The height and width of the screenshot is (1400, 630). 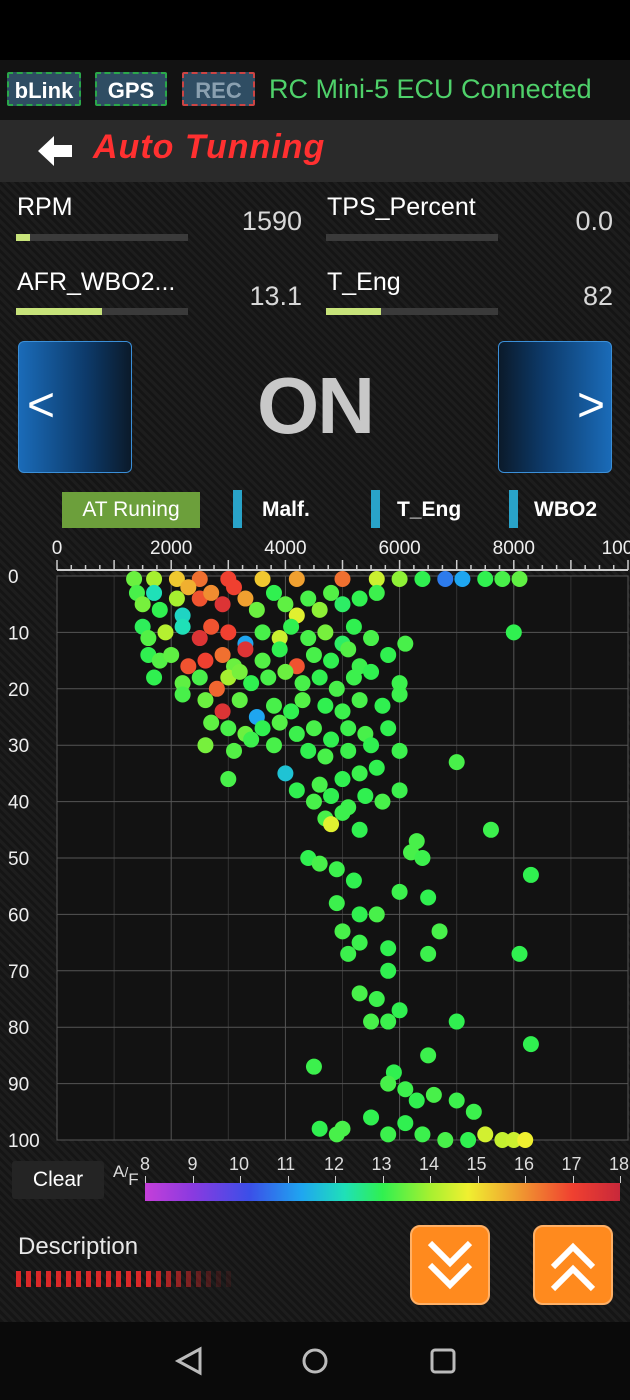 What do you see at coordinates (429, 510) in the screenshot?
I see `legend-teng: T_Eng` at bounding box center [429, 510].